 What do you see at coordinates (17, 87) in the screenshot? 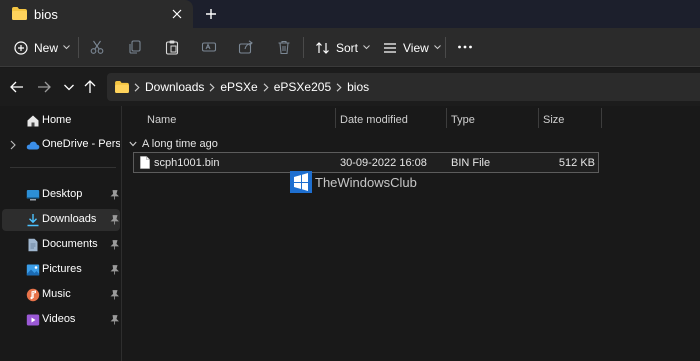
I see `back-arrow-icon` at bounding box center [17, 87].